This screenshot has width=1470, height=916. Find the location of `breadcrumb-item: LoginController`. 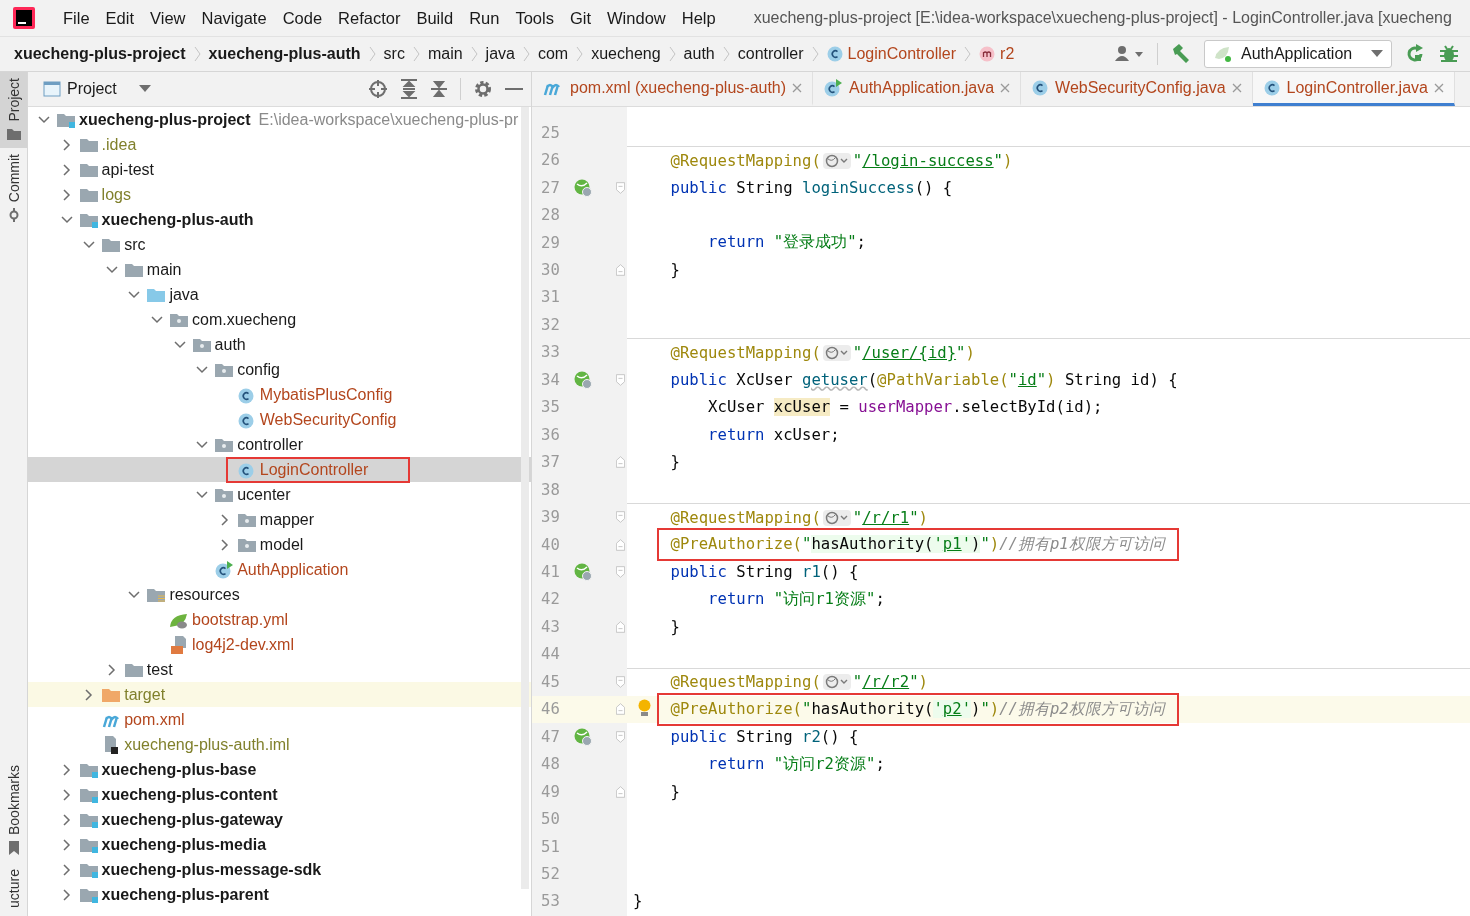

breadcrumb-item: LoginController is located at coordinates (902, 54).